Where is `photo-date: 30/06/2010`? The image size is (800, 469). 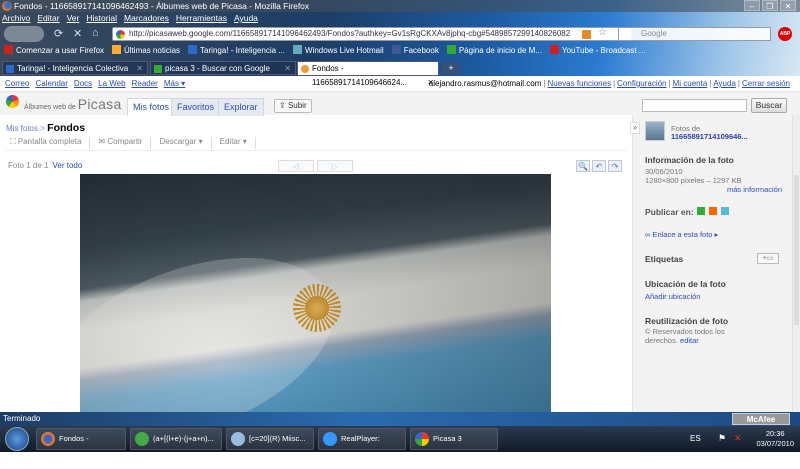 photo-date: 30/06/2010 is located at coordinates (664, 171).